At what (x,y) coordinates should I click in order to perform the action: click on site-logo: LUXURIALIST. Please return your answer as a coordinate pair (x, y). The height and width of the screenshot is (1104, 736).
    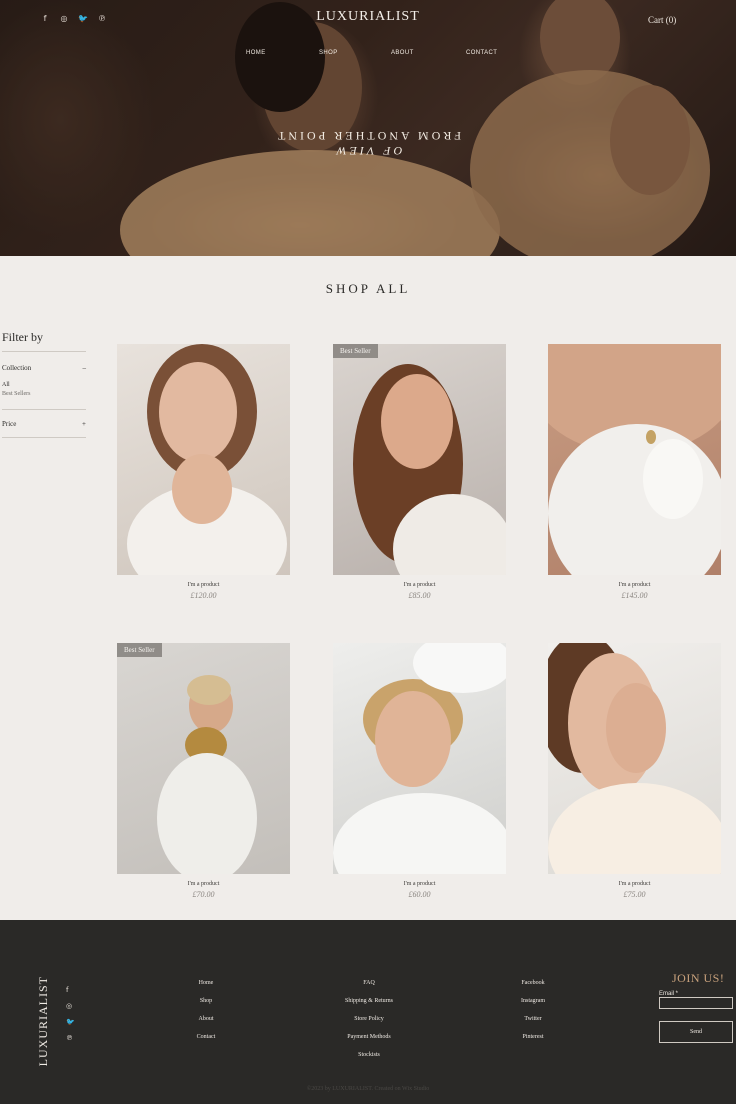
    Looking at the image, I should click on (368, 17).